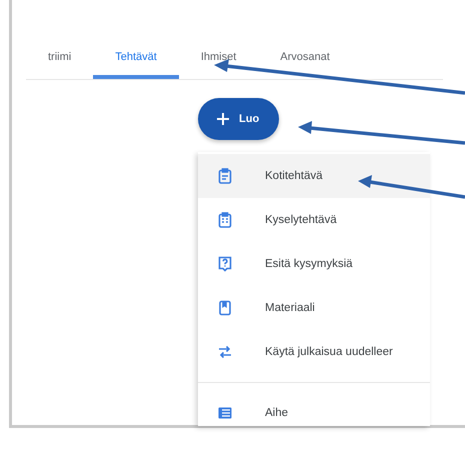 The height and width of the screenshot is (464, 465). What do you see at coordinates (314, 264) in the screenshot?
I see `menu-item: Esitä kysymyksiä` at bounding box center [314, 264].